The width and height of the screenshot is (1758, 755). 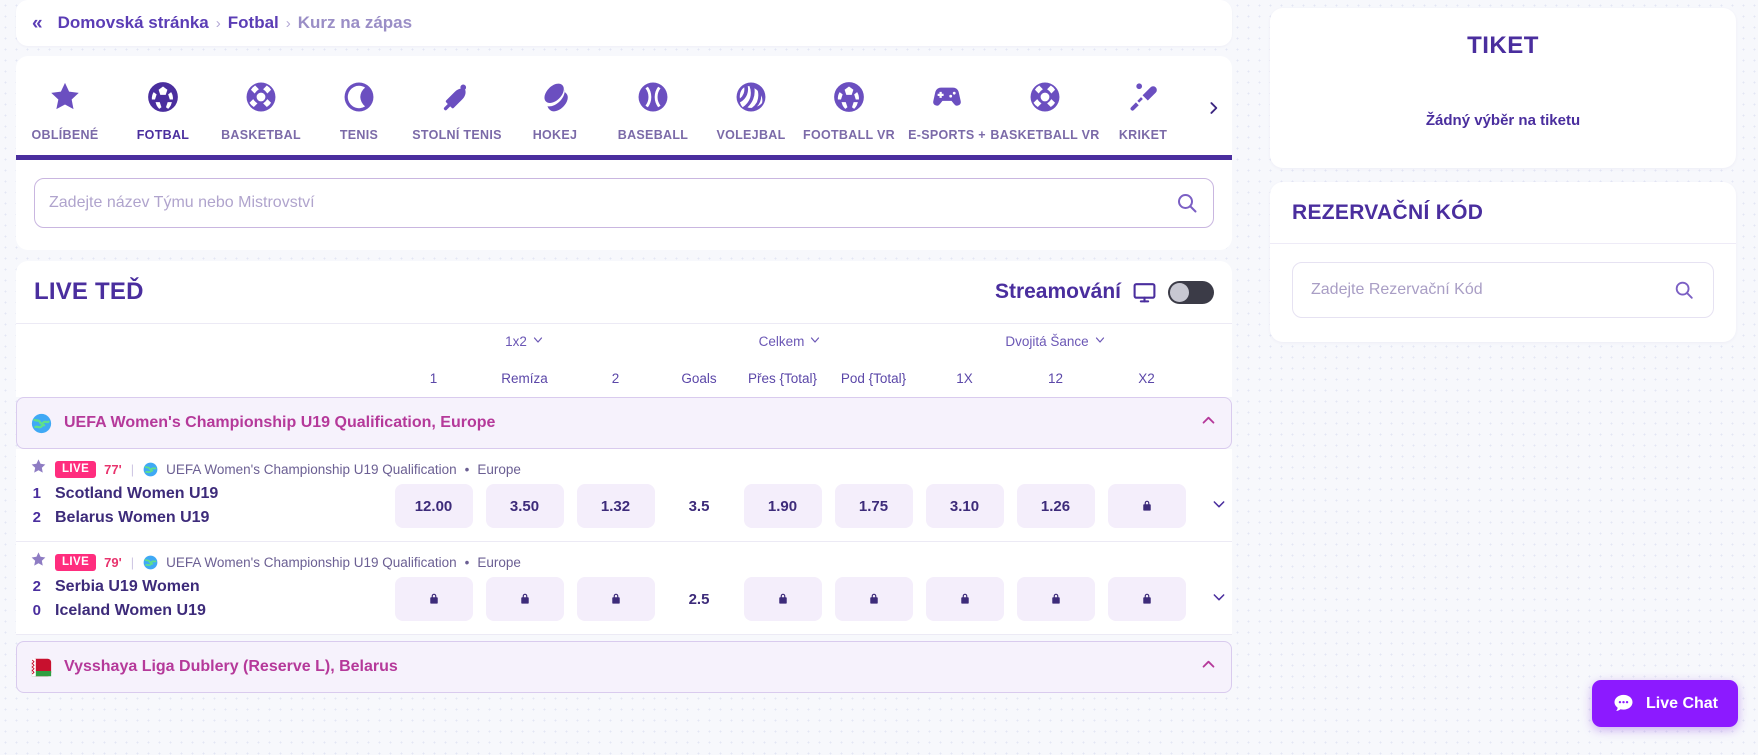 I want to click on odd-button-draw: 3.50, so click(x=524, y=506).